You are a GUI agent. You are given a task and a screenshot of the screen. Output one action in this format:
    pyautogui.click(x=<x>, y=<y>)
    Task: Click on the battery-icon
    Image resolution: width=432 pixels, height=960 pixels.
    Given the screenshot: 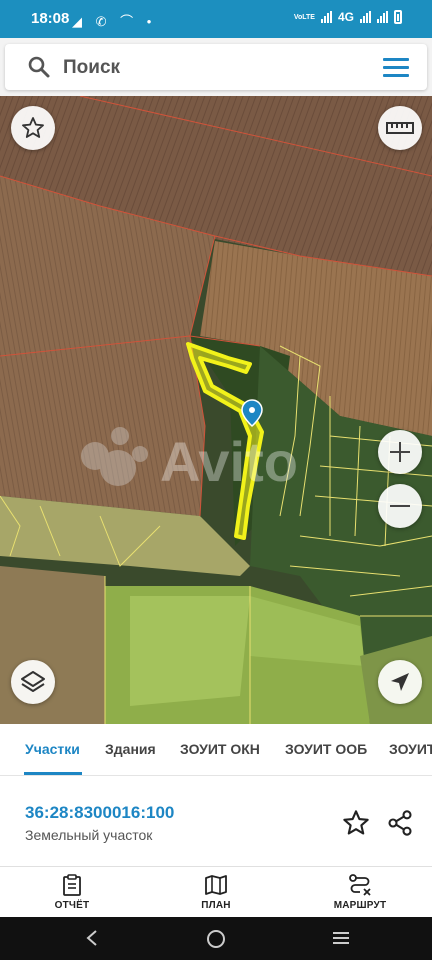 What is the action you would take?
    pyautogui.click(x=398, y=17)
    